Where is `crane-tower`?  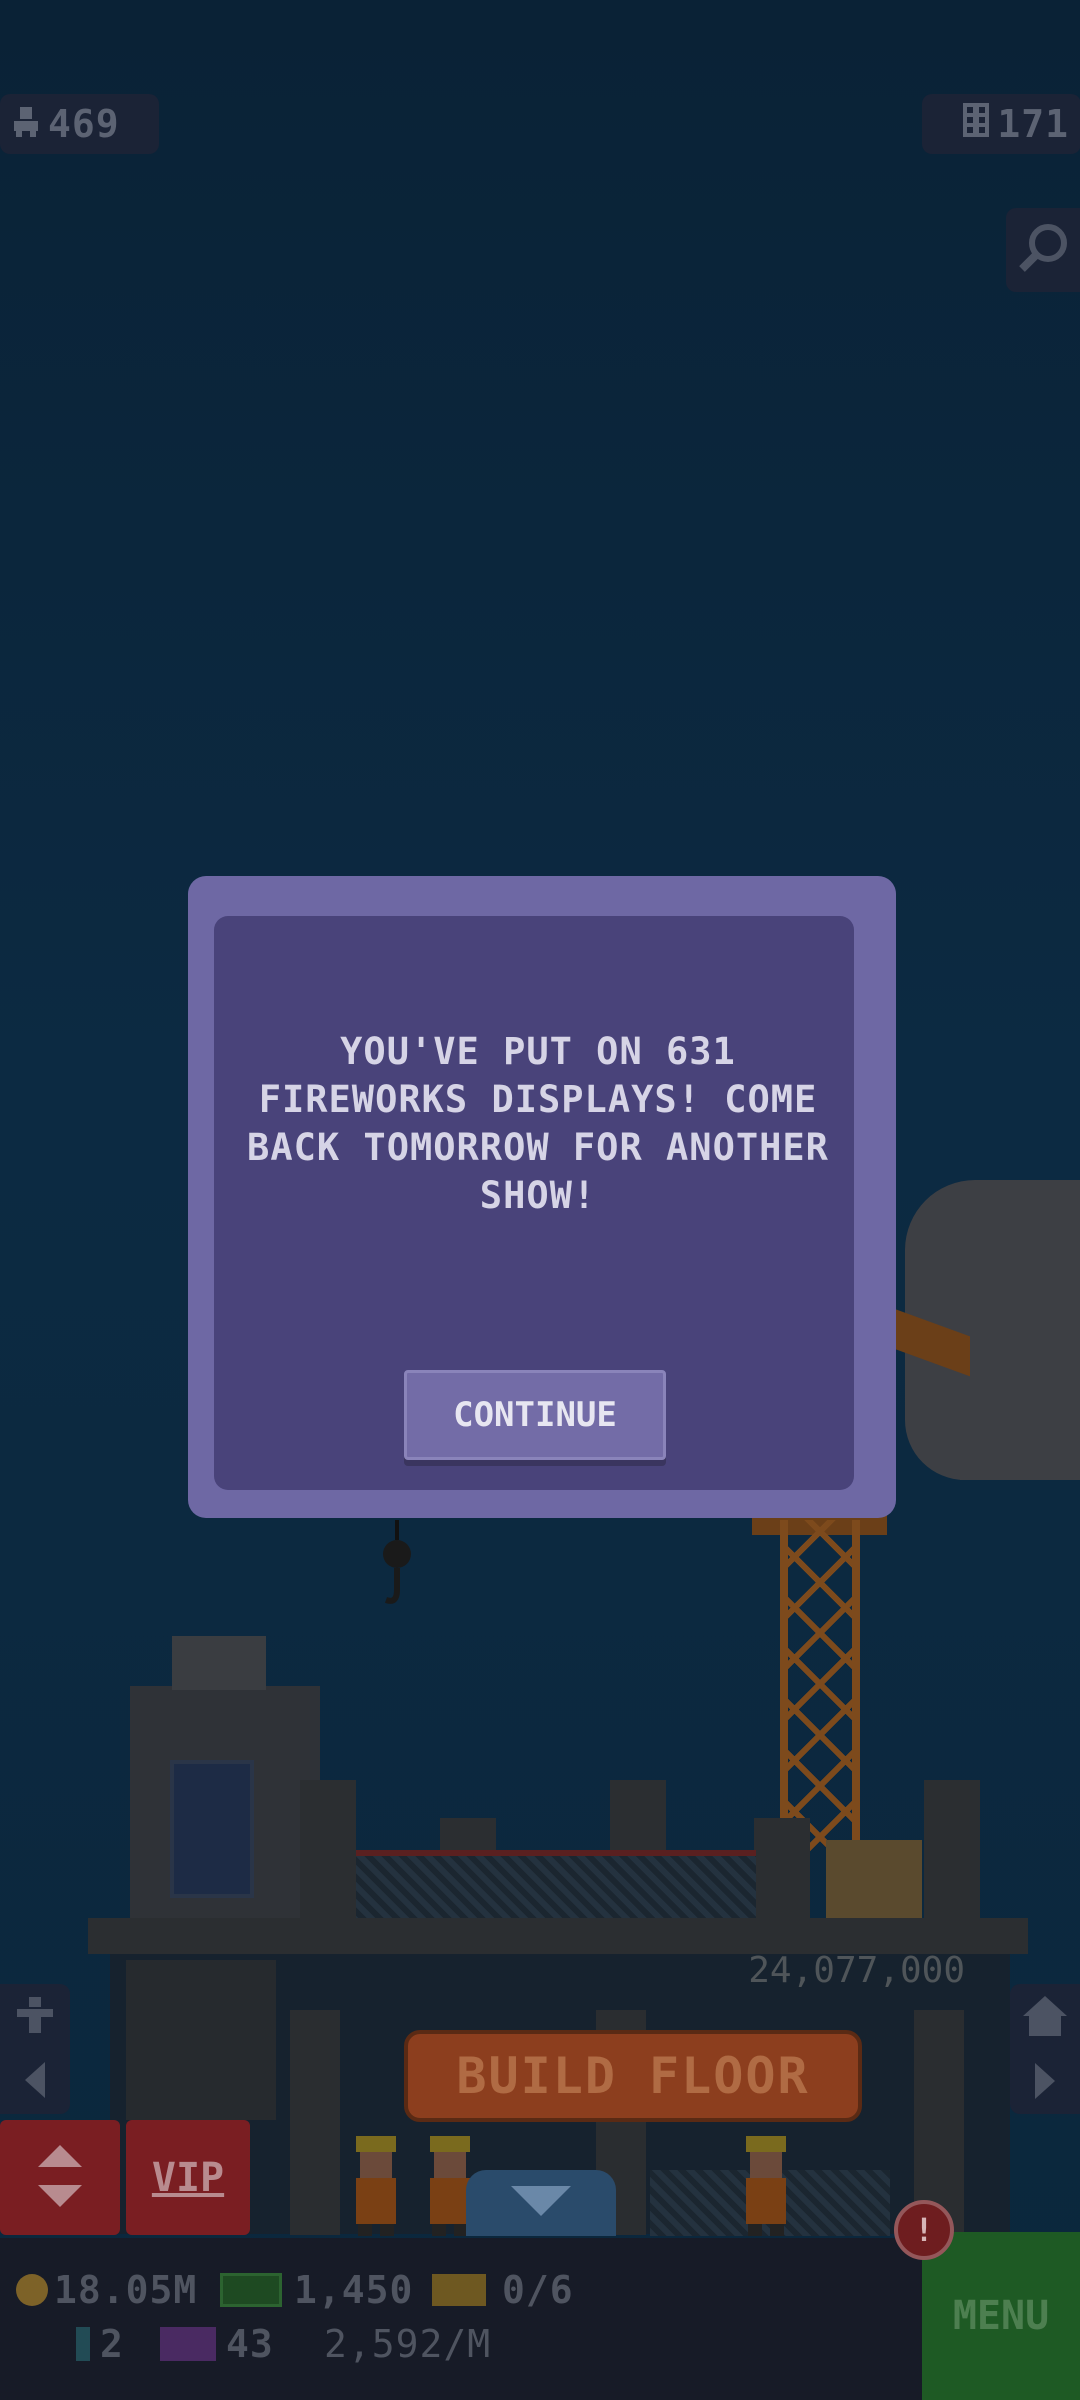
crane-tower is located at coordinates (820, 1690).